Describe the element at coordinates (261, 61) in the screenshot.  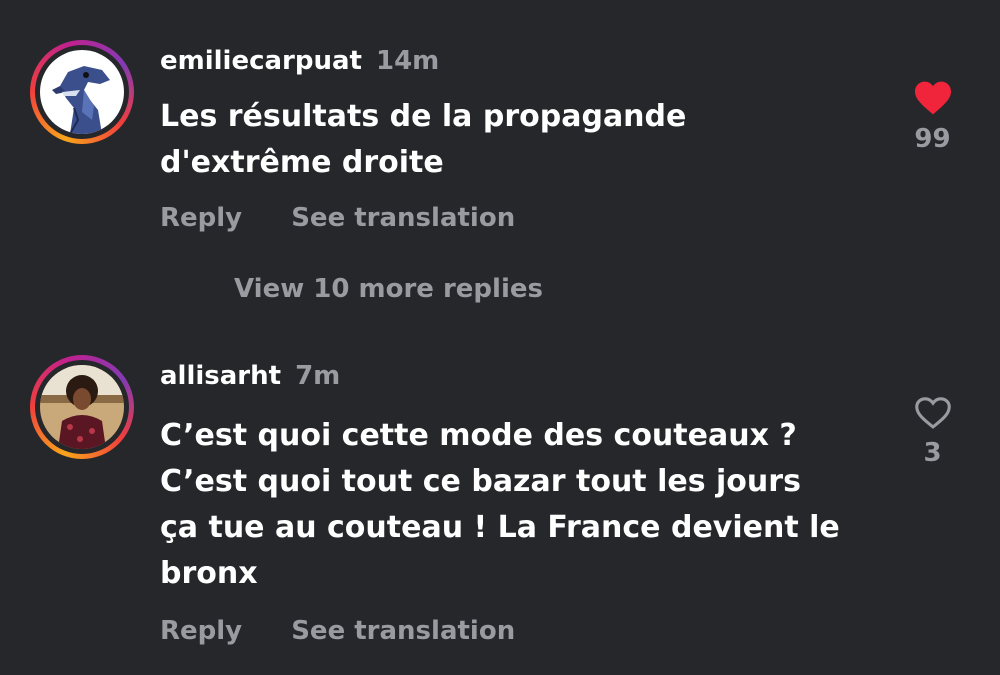
I see `username-text: emiliecarpuat` at that location.